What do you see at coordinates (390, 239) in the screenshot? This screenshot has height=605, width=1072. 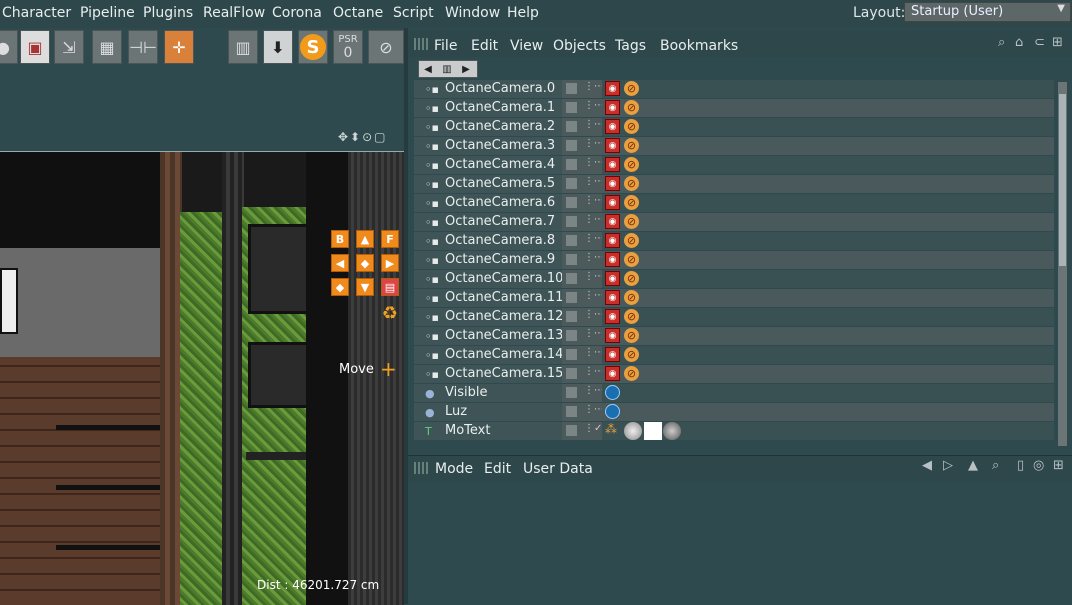 I see `nav-front-button: F` at bounding box center [390, 239].